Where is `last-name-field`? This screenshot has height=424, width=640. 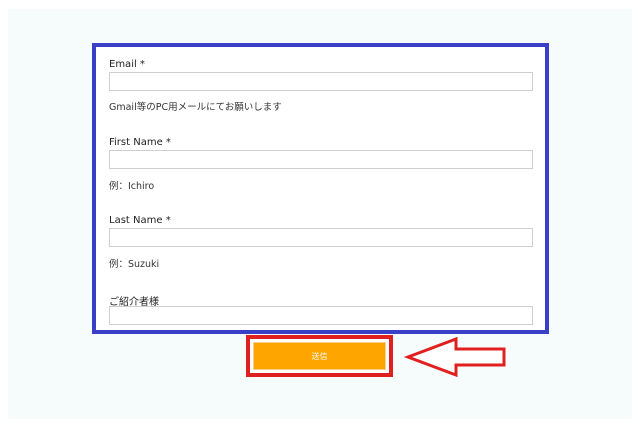
last-name-field is located at coordinates (321, 237).